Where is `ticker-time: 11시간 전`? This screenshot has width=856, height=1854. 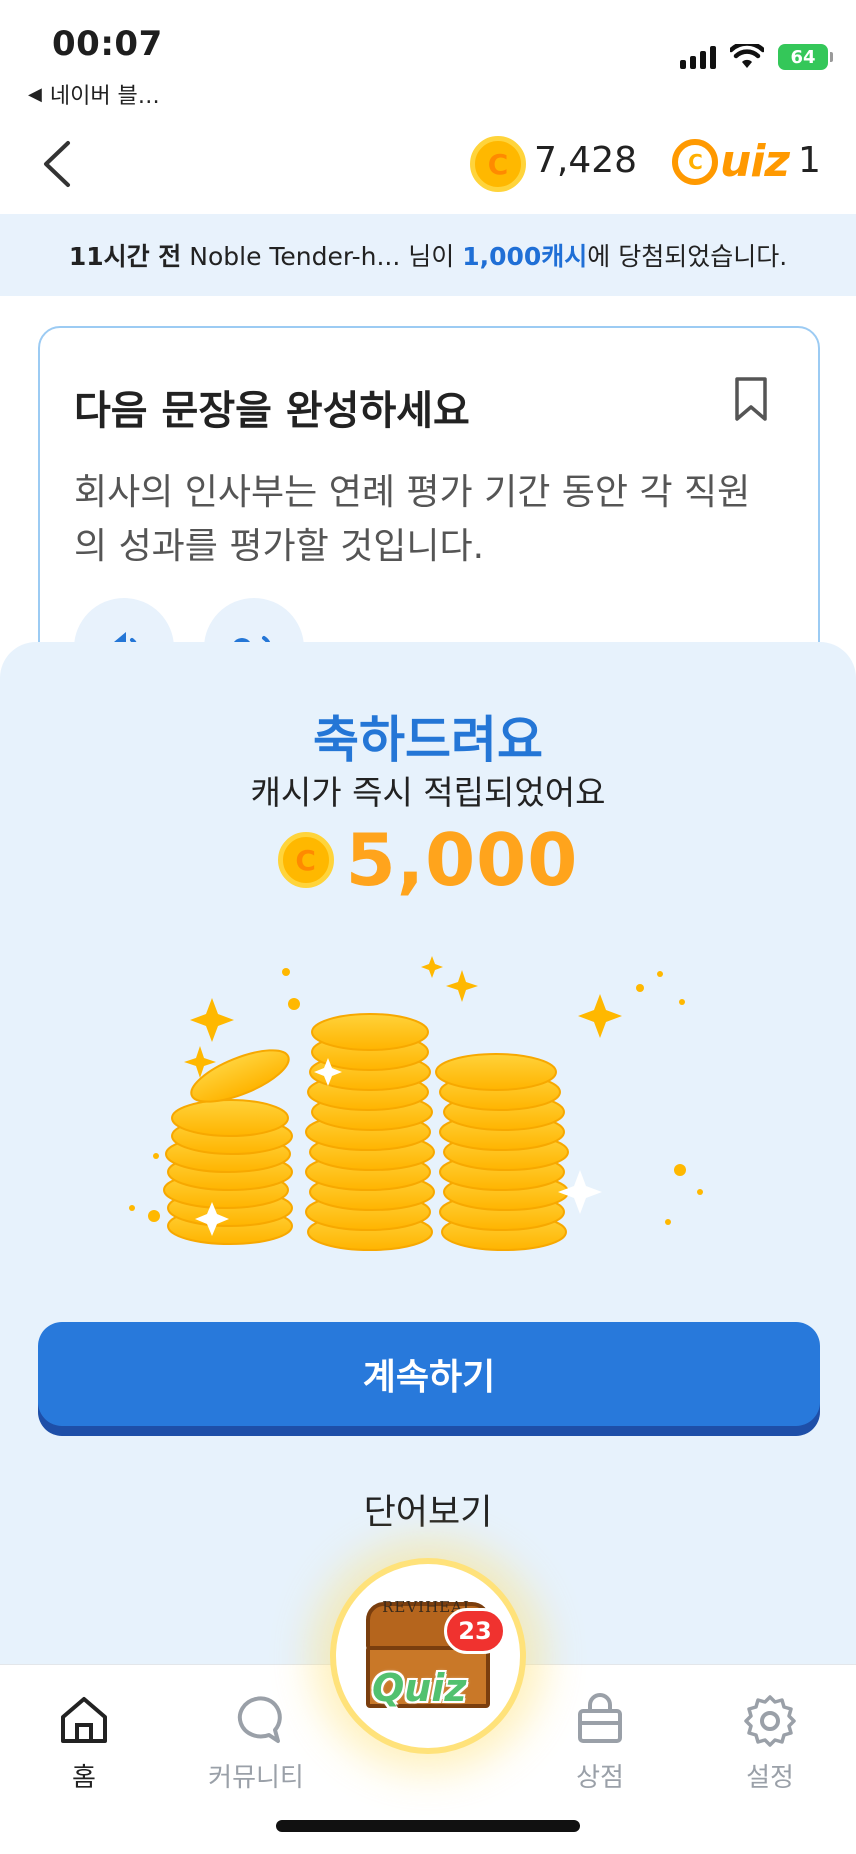 ticker-time: 11시간 전 is located at coordinates (125, 256).